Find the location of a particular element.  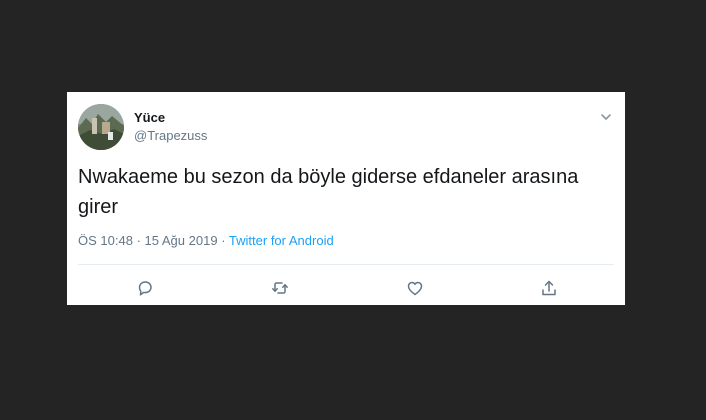

retweet-icon is located at coordinates (280, 288).